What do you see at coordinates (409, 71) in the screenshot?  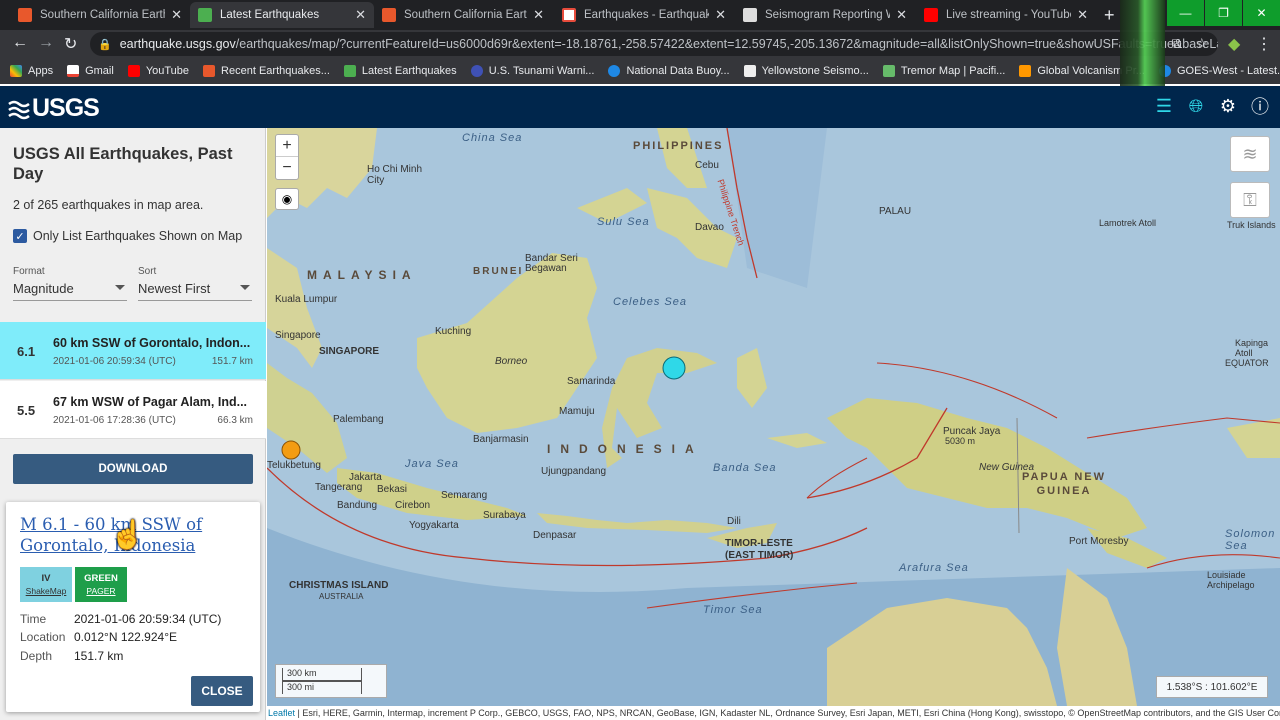 I see `bookmark-label: Latest Earthquakes` at bounding box center [409, 71].